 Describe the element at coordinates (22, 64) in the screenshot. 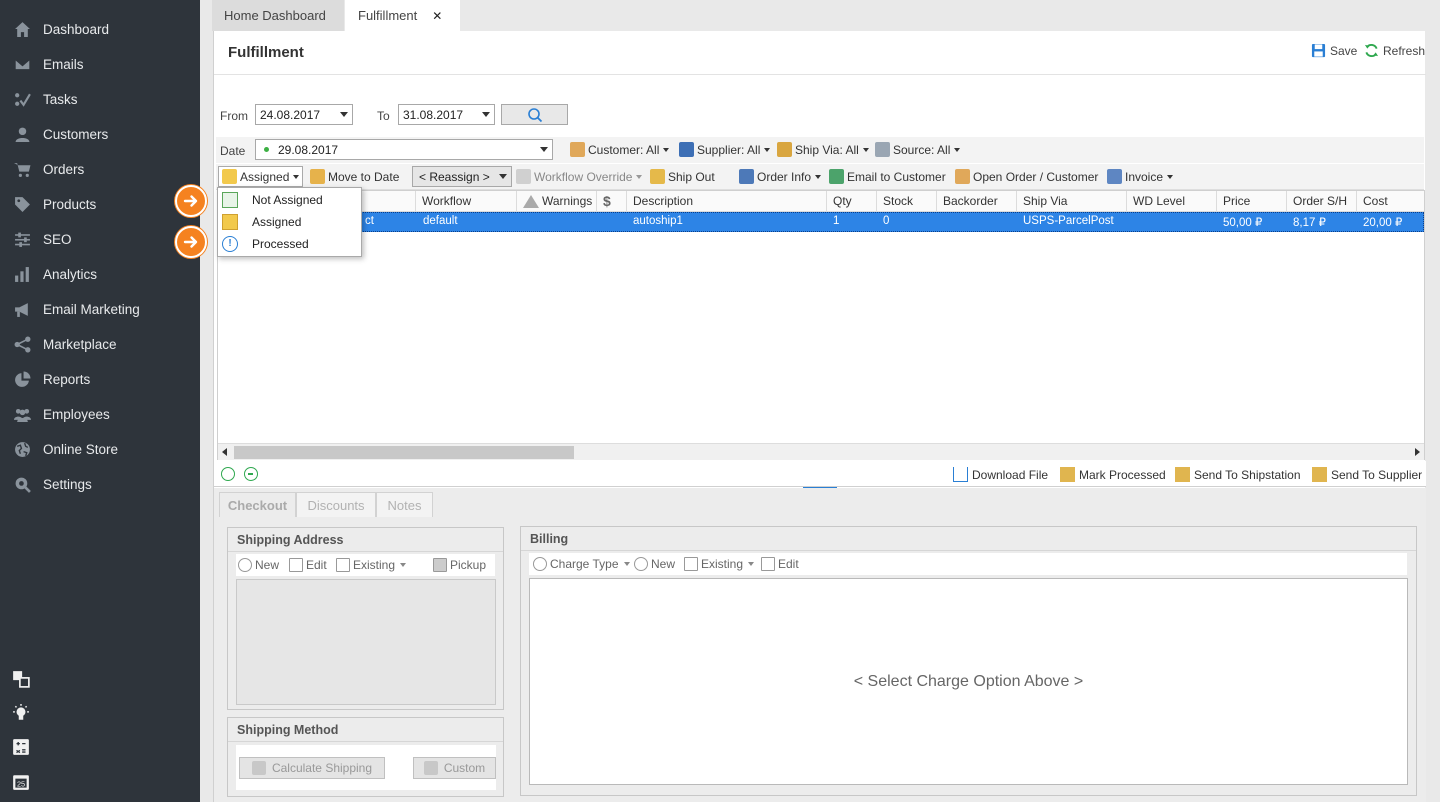

I see `envelope-icon` at that location.